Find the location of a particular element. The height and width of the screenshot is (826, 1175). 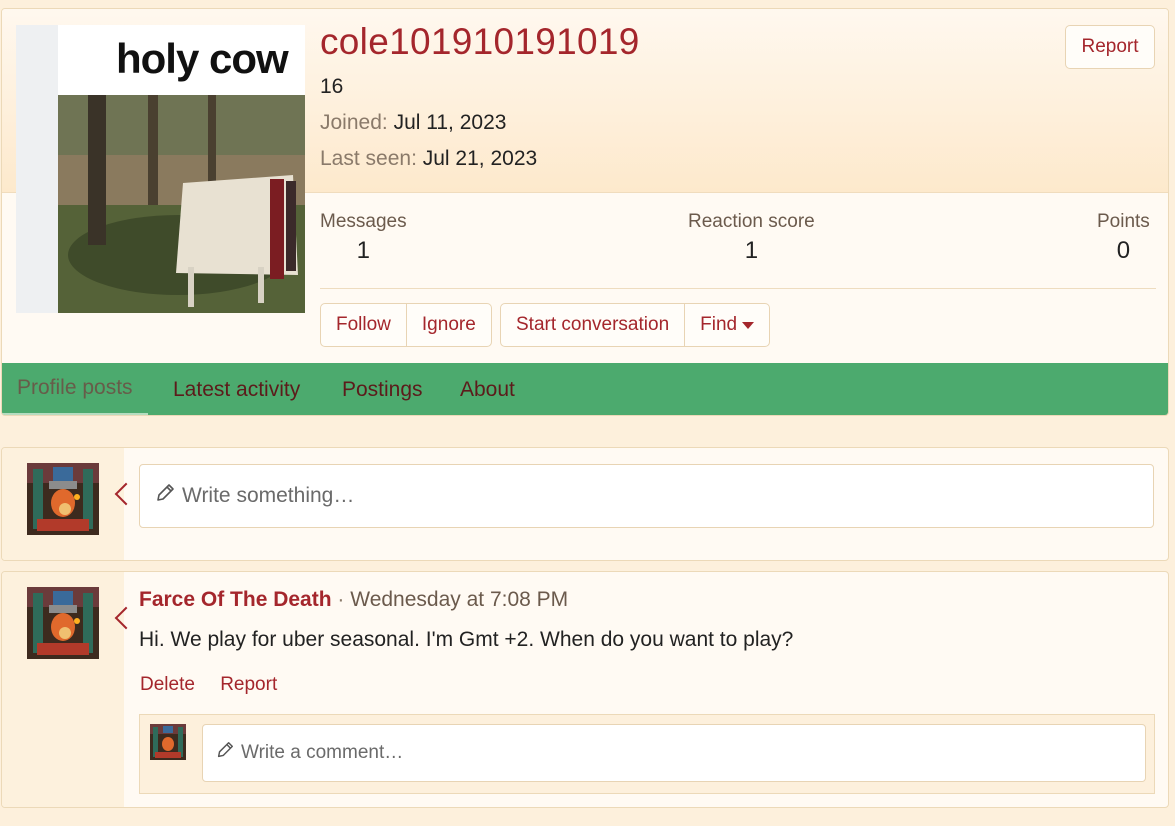

profile-username: cole101910191019 is located at coordinates (480, 42).